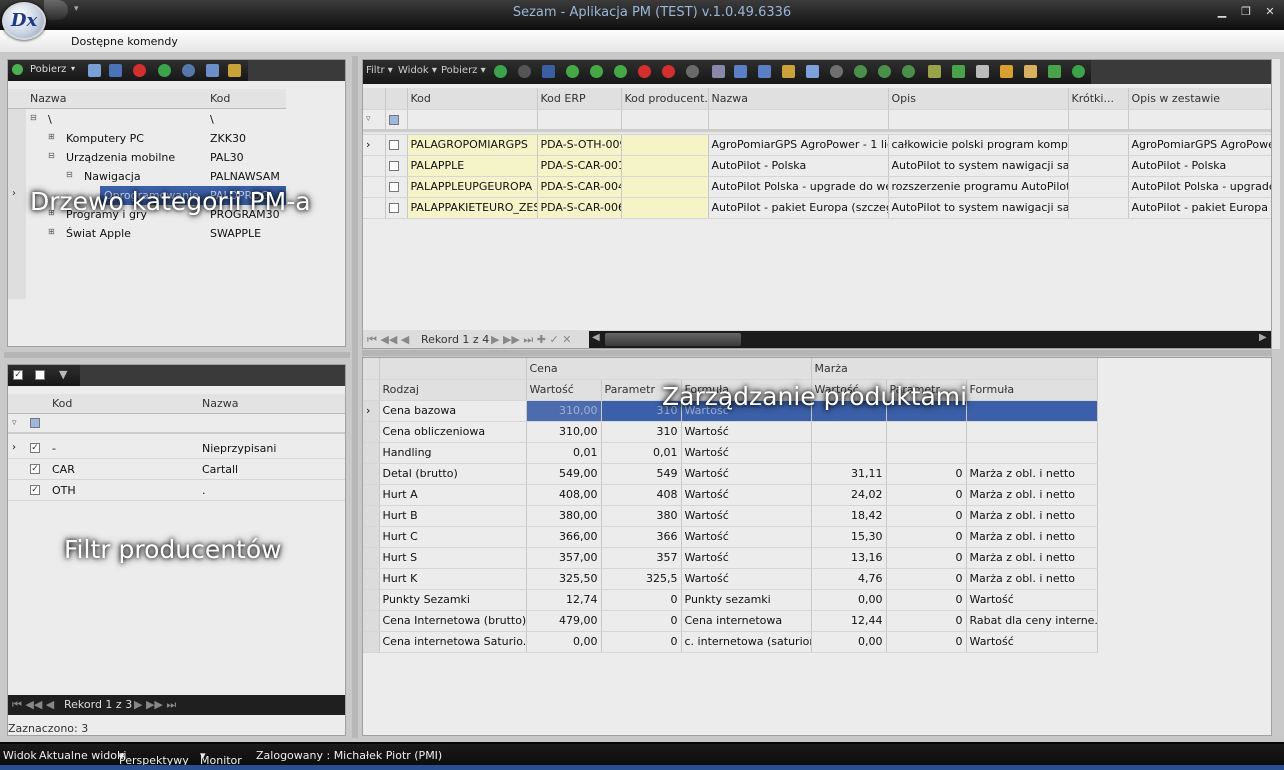  I want to click on price-row: Cena obliczeniowa 310,00 310 Wartość, so click(730, 432).